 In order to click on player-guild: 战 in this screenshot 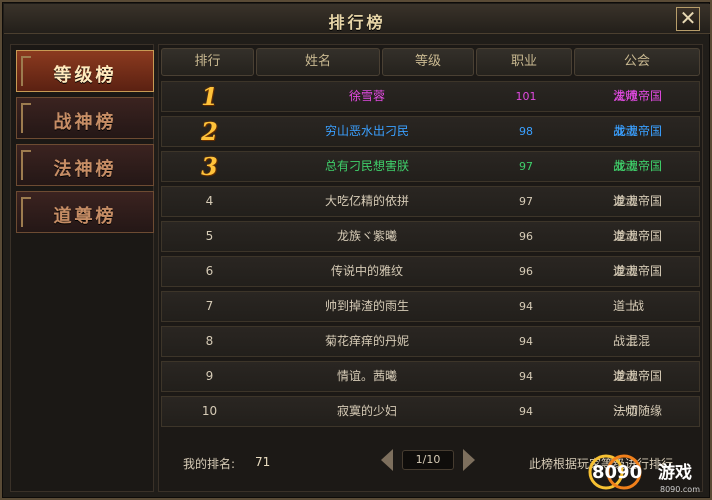, I will do `click(637, 306)`.